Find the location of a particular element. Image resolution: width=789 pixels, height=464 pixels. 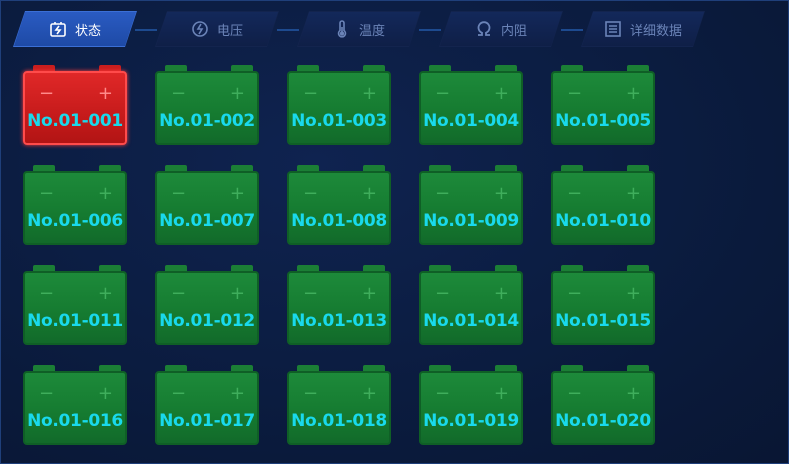

battery-id-label: No.01-015 is located at coordinates (603, 321).